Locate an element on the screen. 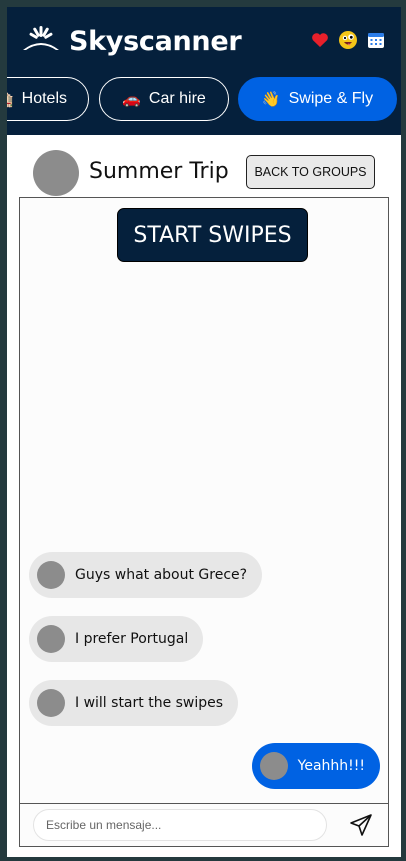  waving-hand-icon: 👋 is located at coordinates (271, 99).